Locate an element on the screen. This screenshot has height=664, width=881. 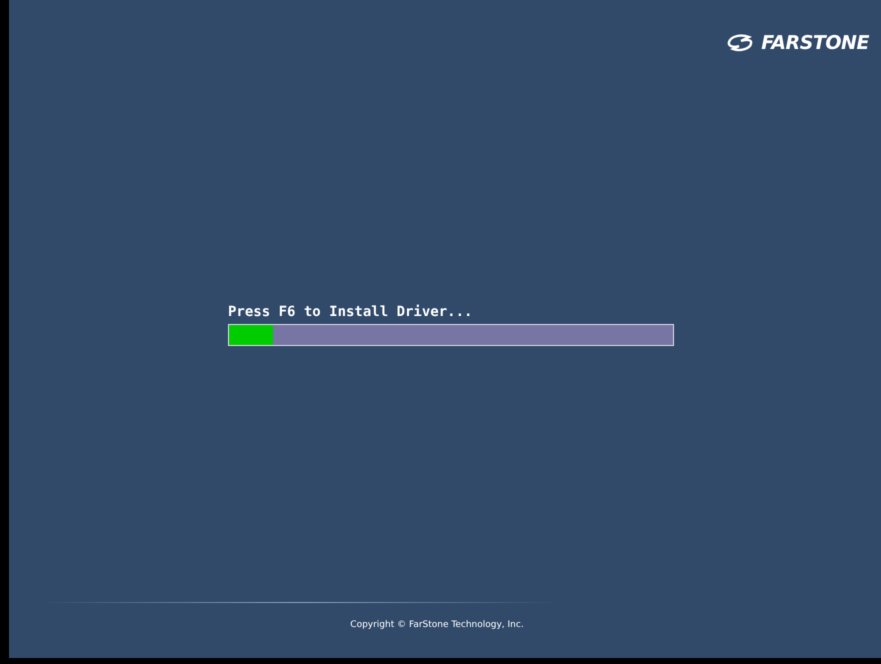
copyright-text: Copyright © FarStone Technology, Inc. is located at coordinates (437, 625).